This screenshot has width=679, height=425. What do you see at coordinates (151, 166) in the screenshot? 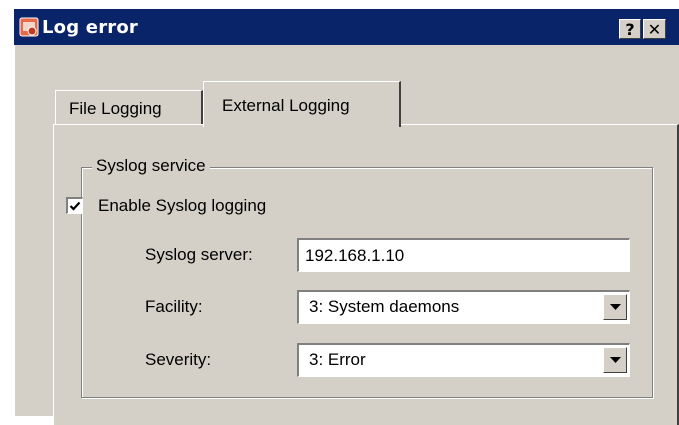
I see `group-label: Syslog service` at bounding box center [151, 166].